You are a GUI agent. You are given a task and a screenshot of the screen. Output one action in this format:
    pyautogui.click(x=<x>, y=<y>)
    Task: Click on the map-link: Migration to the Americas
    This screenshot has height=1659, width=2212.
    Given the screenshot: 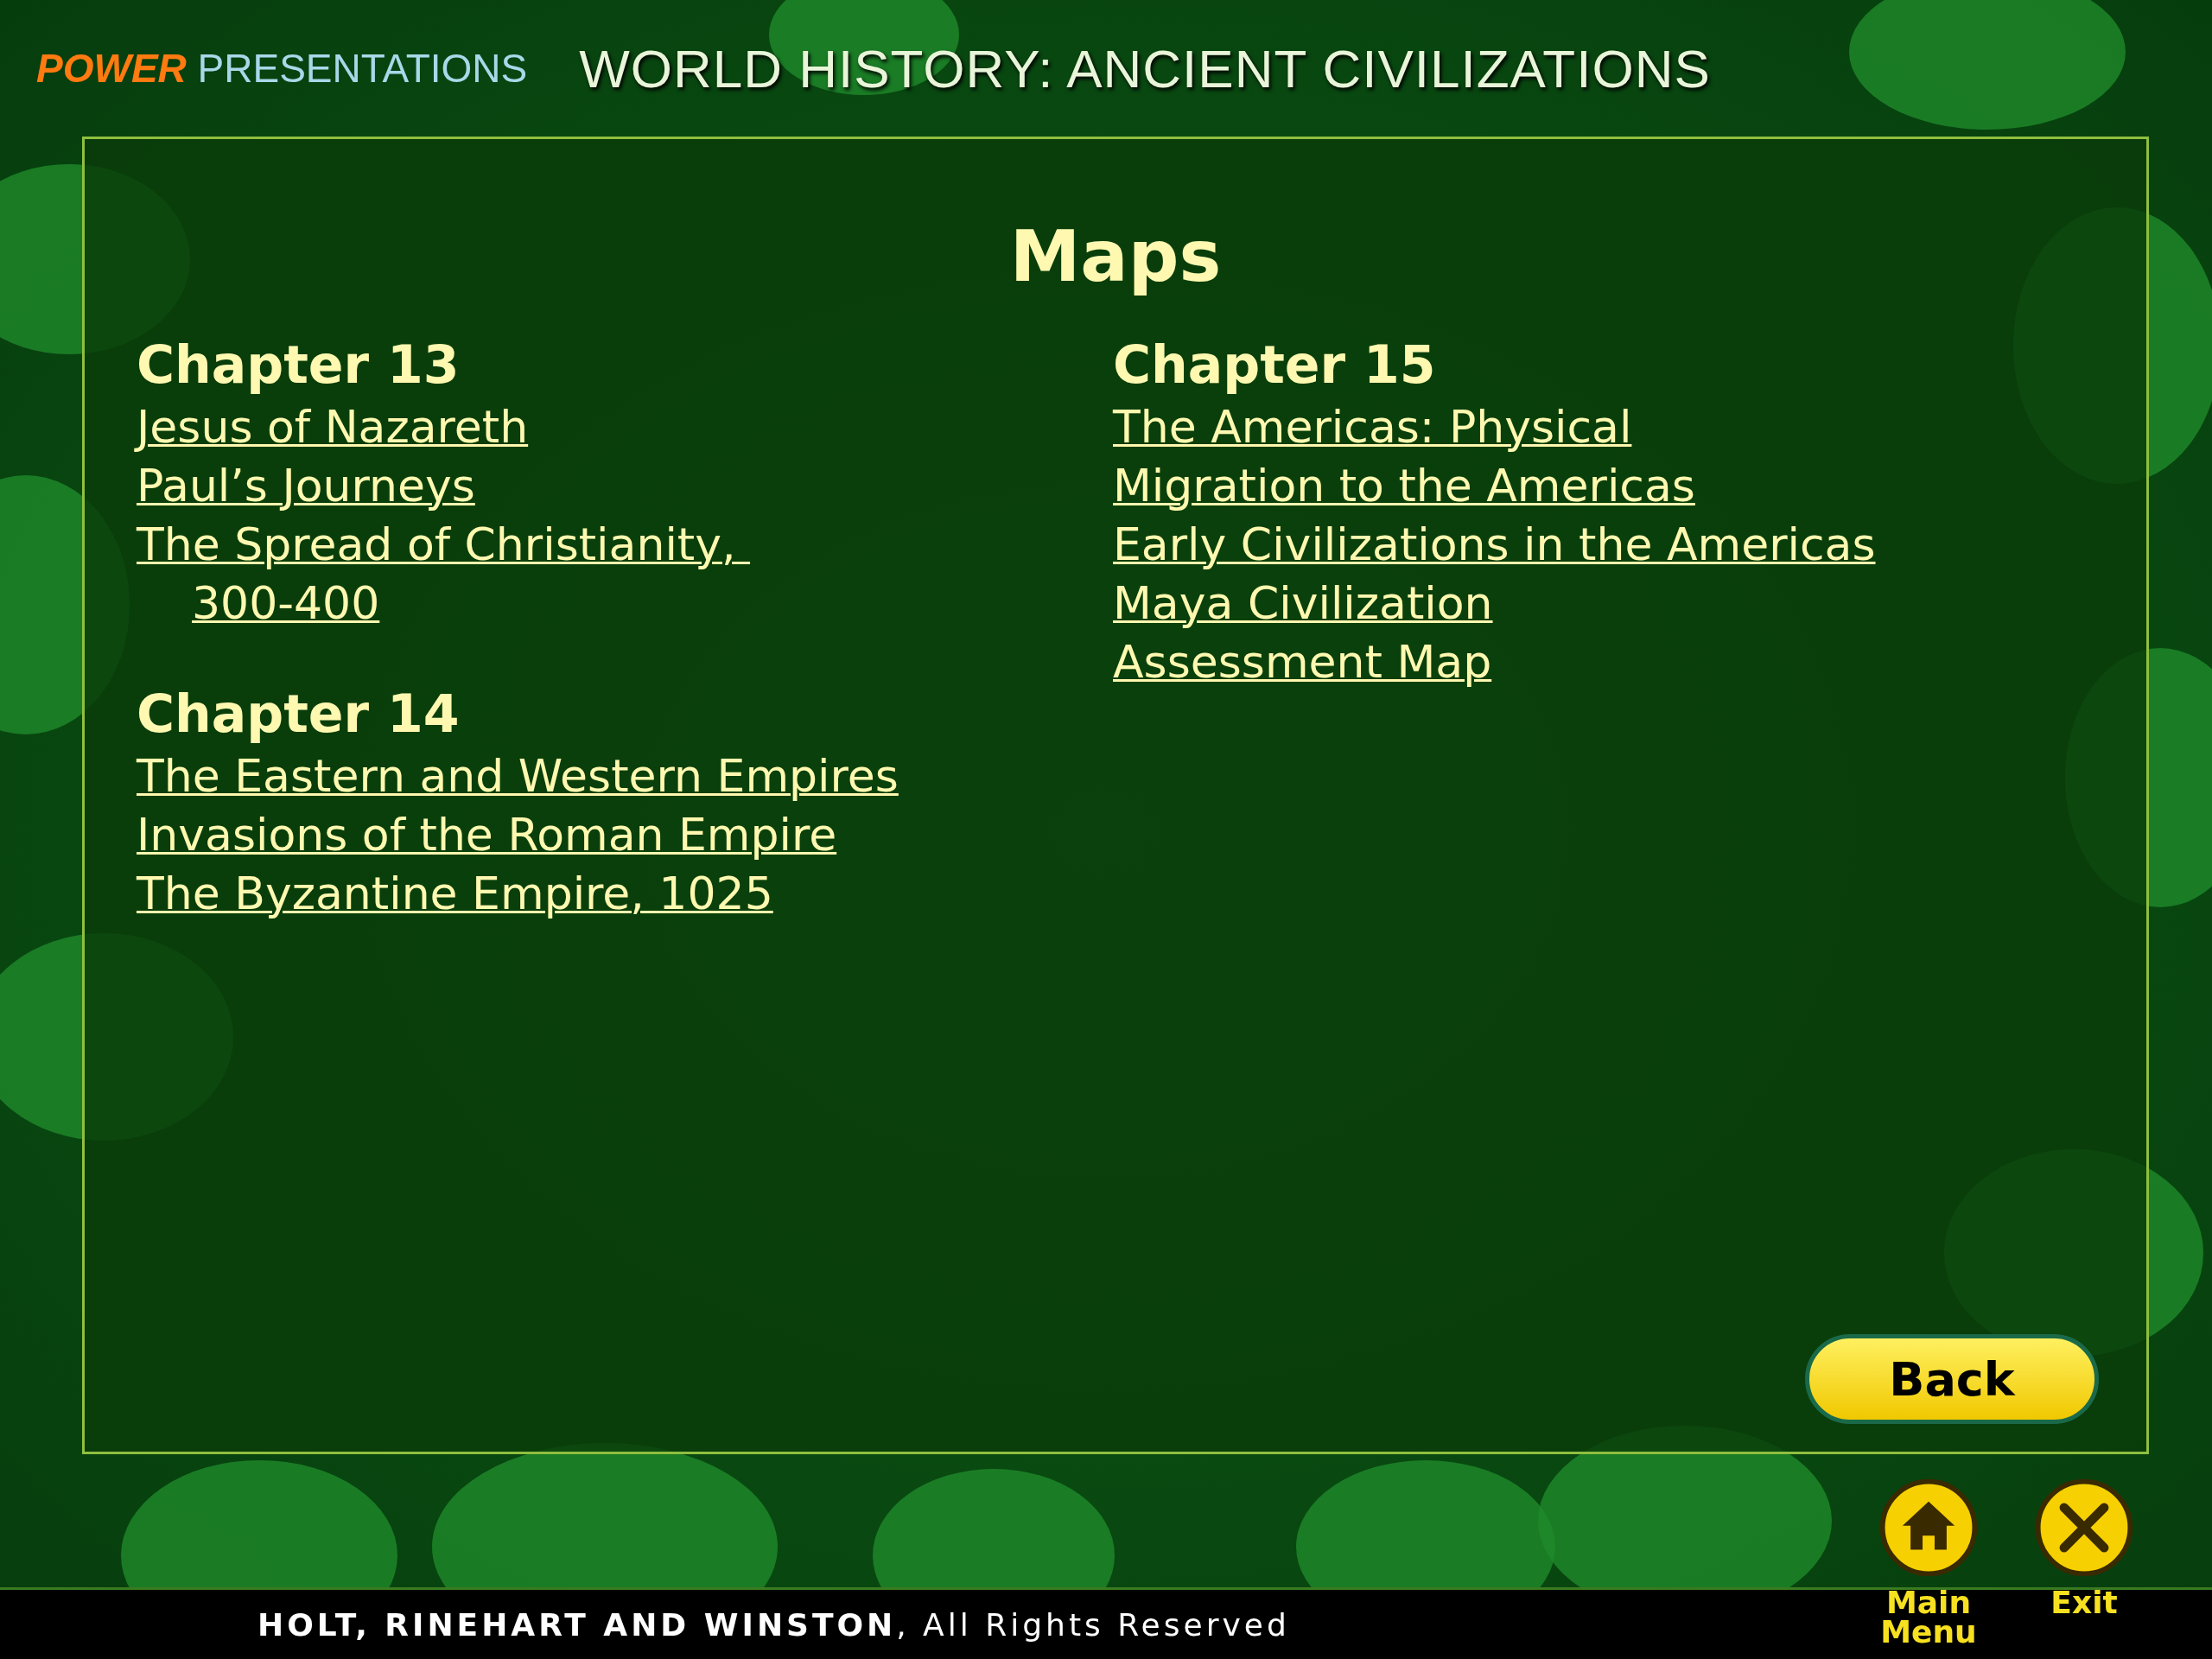 What is the action you would take?
    pyautogui.click(x=1404, y=485)
    